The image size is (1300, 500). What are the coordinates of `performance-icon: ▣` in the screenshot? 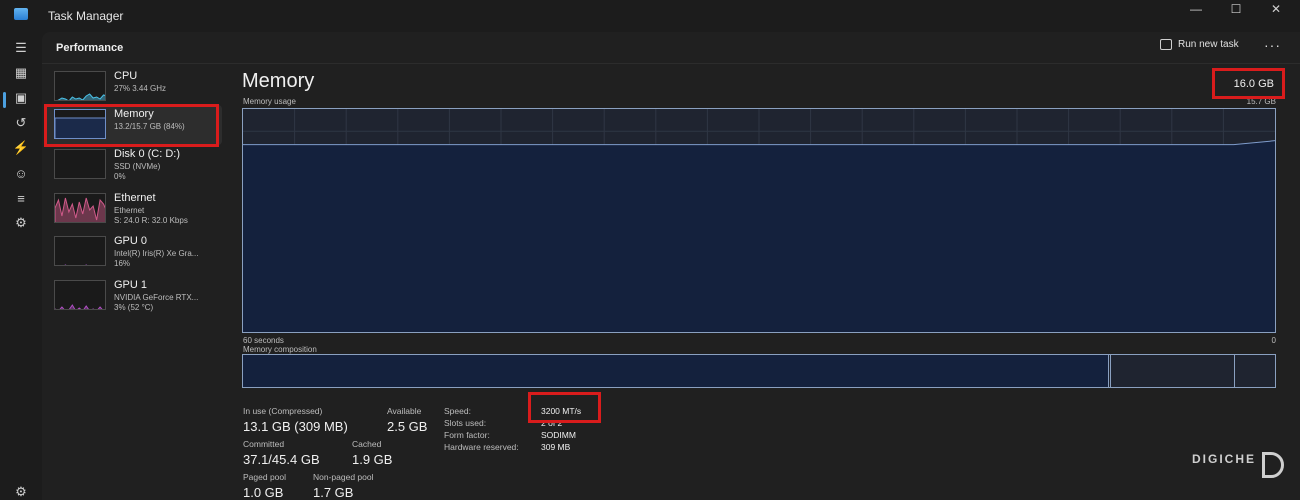 It's located at (21, 98).